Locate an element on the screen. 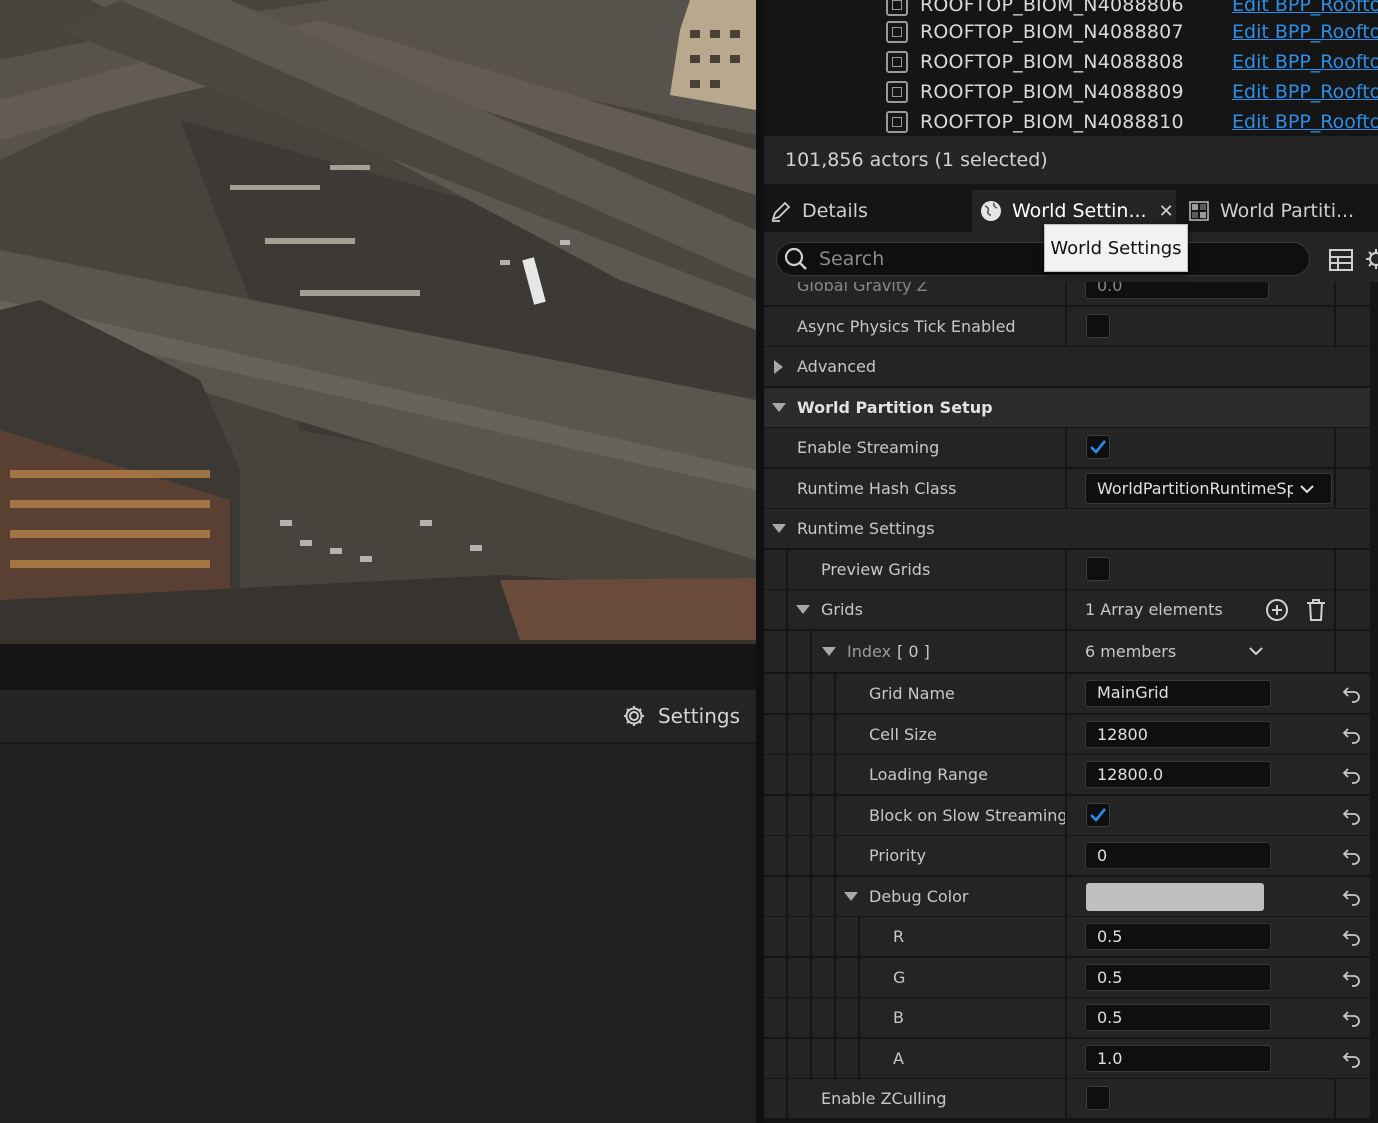 The height and width of the screenshot is (1123, 1378). category-world-partition-setup: World Partition Setup is located at coordinates (1067, 407).